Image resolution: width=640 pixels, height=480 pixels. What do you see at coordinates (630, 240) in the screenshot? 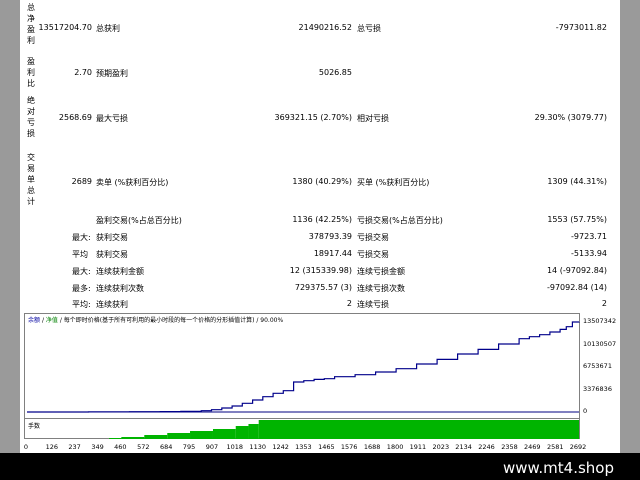
I see `right-border` at bounding box center [630, 240].